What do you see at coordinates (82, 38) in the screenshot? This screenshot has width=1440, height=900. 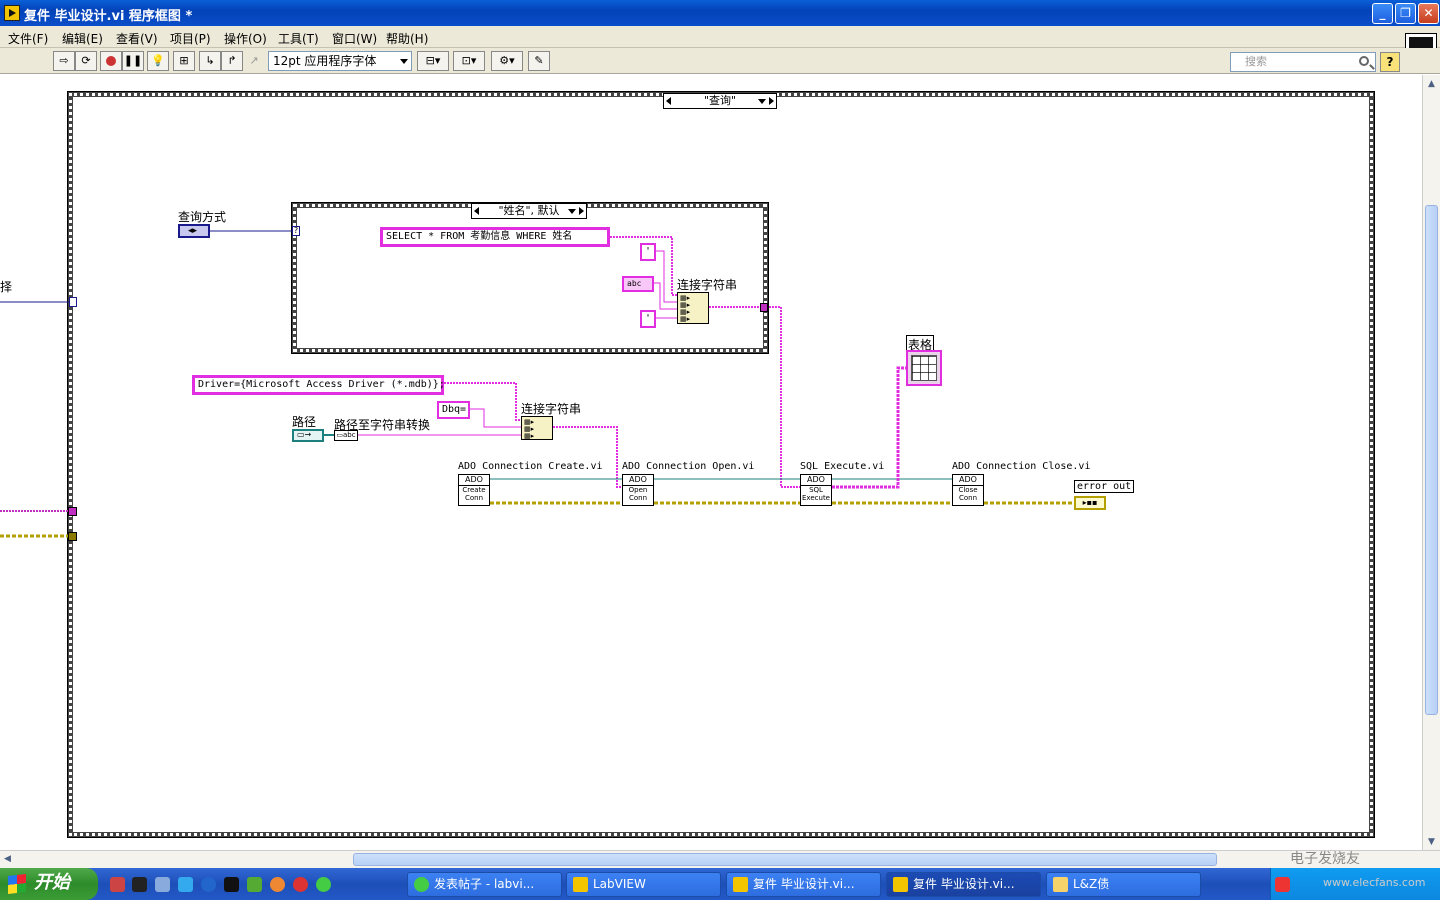 I see `menu-edit: 编辑(E)` at bounding box center [82, 38].